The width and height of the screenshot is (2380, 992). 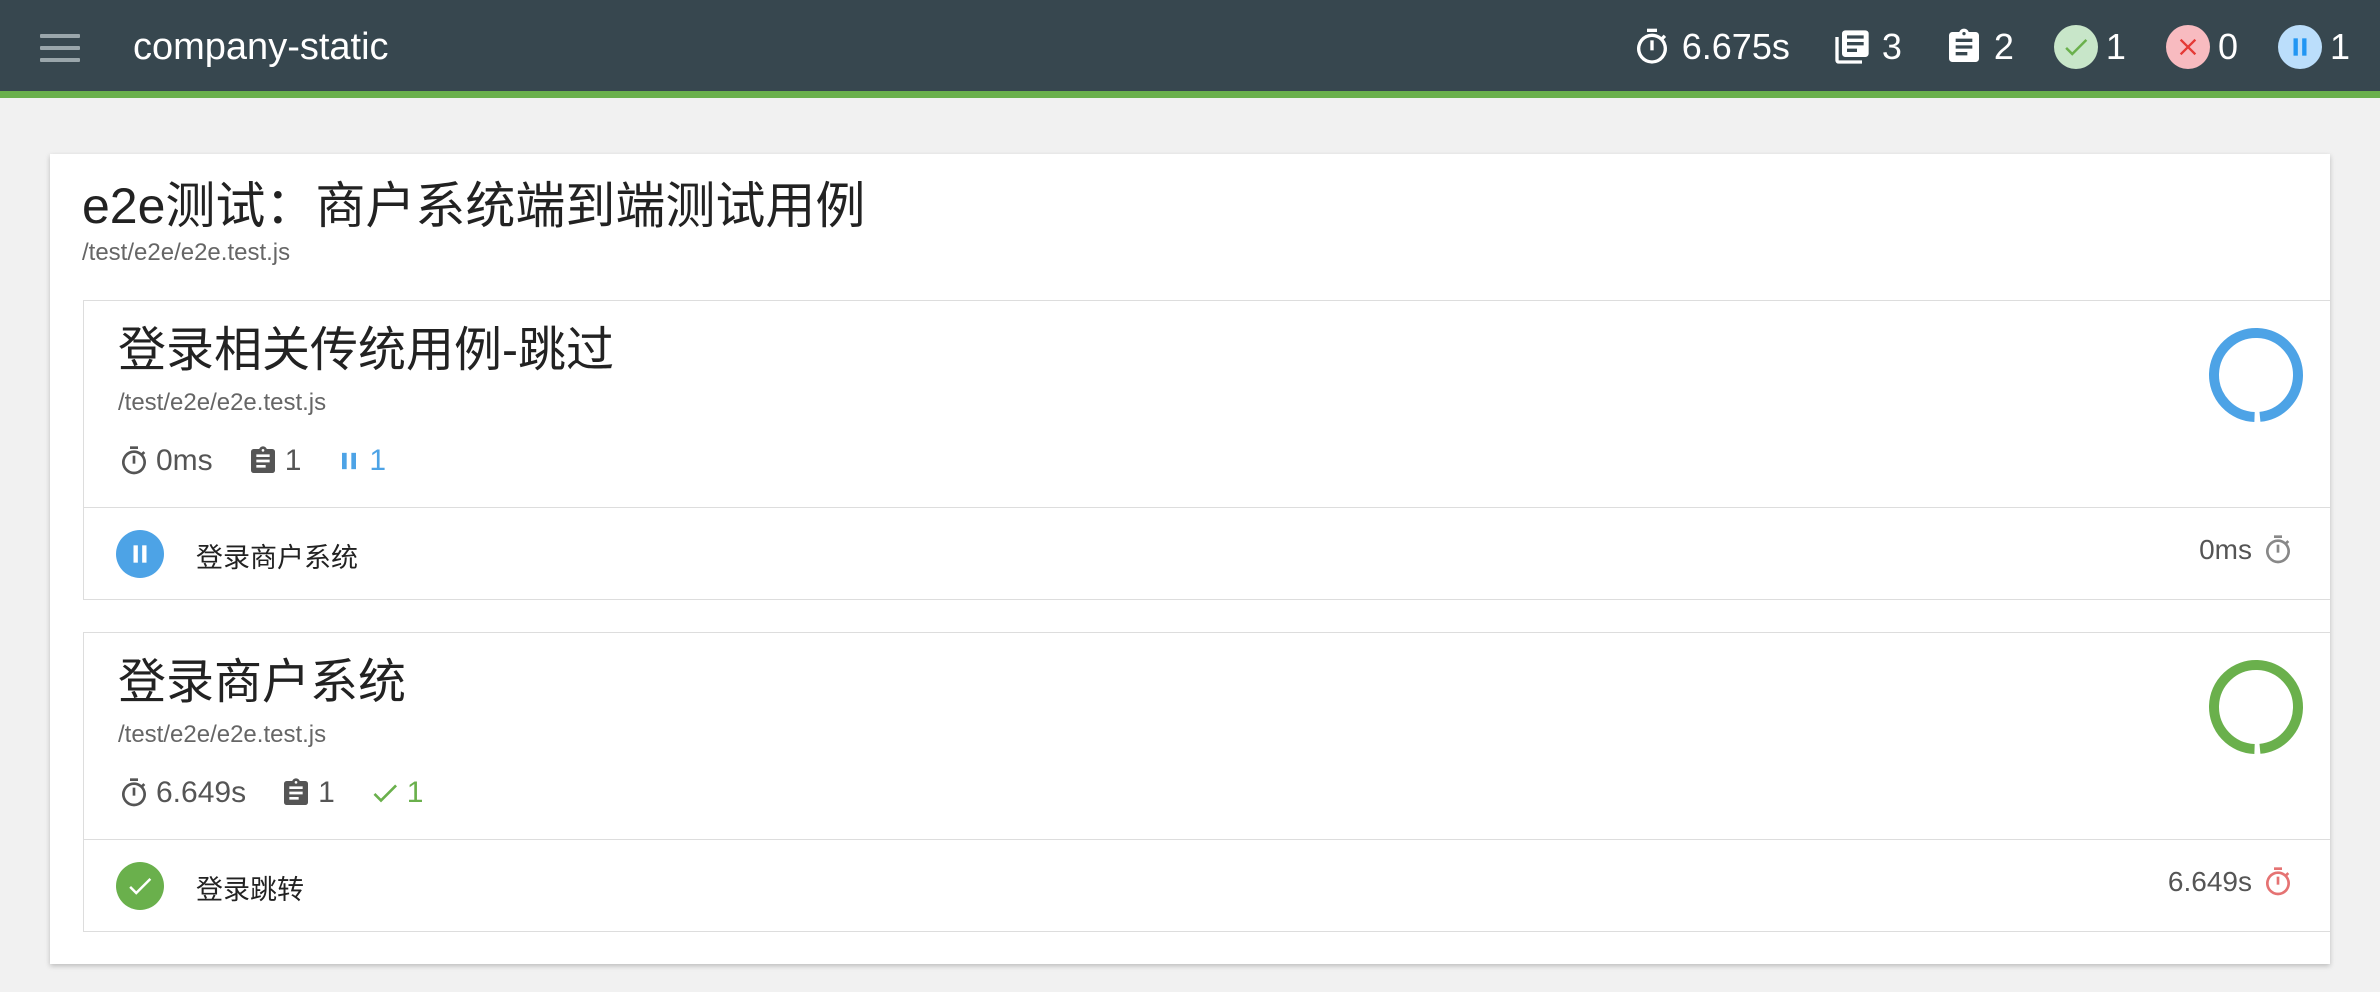 I want to click on suite-path: /test/e2e/e2e.test.js, so click(x=186, y=252).